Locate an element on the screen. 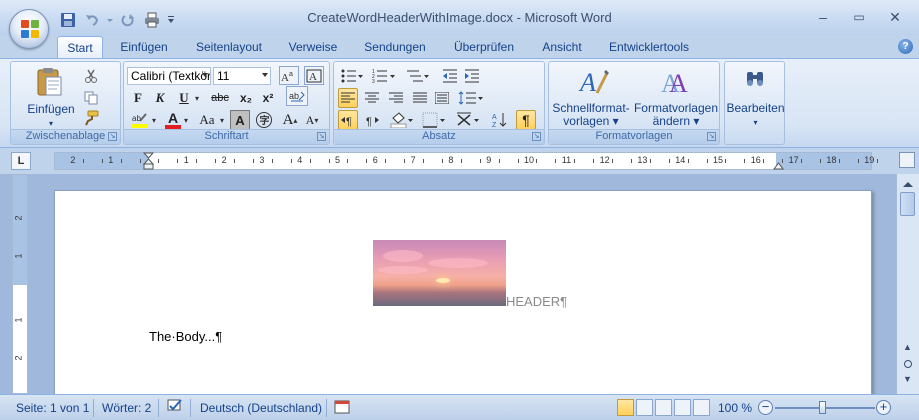 The height and width of the screenshot is (420, 919). minimize-button: – is located at coordinates (823, 17).